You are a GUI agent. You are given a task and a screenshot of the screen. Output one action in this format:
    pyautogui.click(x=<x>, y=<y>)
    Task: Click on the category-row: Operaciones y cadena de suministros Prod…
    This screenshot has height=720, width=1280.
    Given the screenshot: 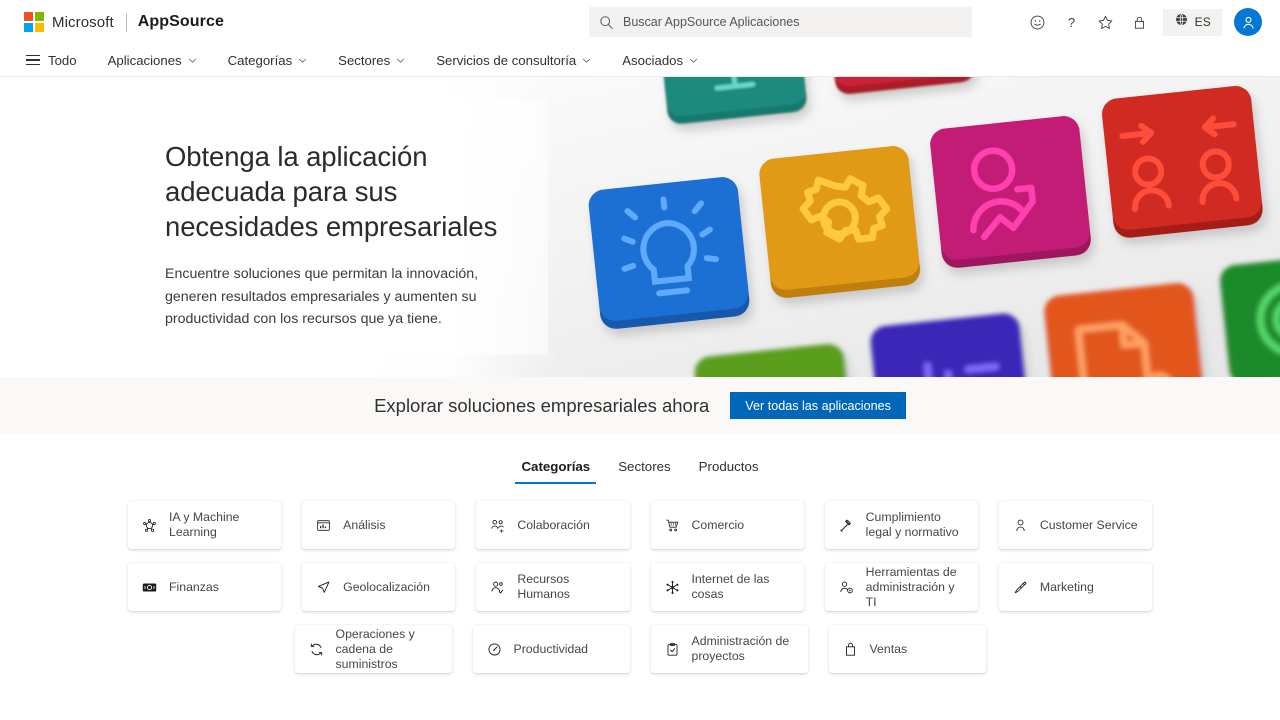 What is the action you would take?
    pyautogui.click(x=640, y=649)
    